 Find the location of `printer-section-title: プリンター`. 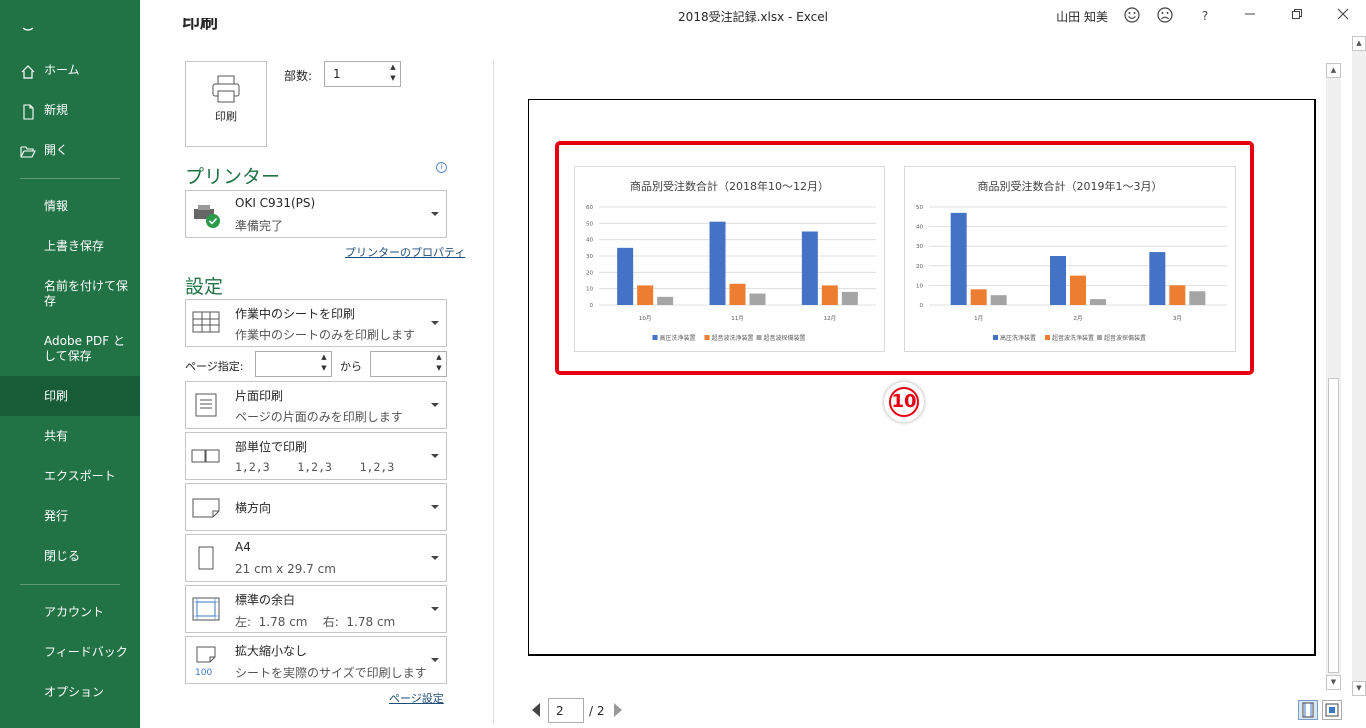

printer-section-title: プリンター is located at coordinates (233, 177).